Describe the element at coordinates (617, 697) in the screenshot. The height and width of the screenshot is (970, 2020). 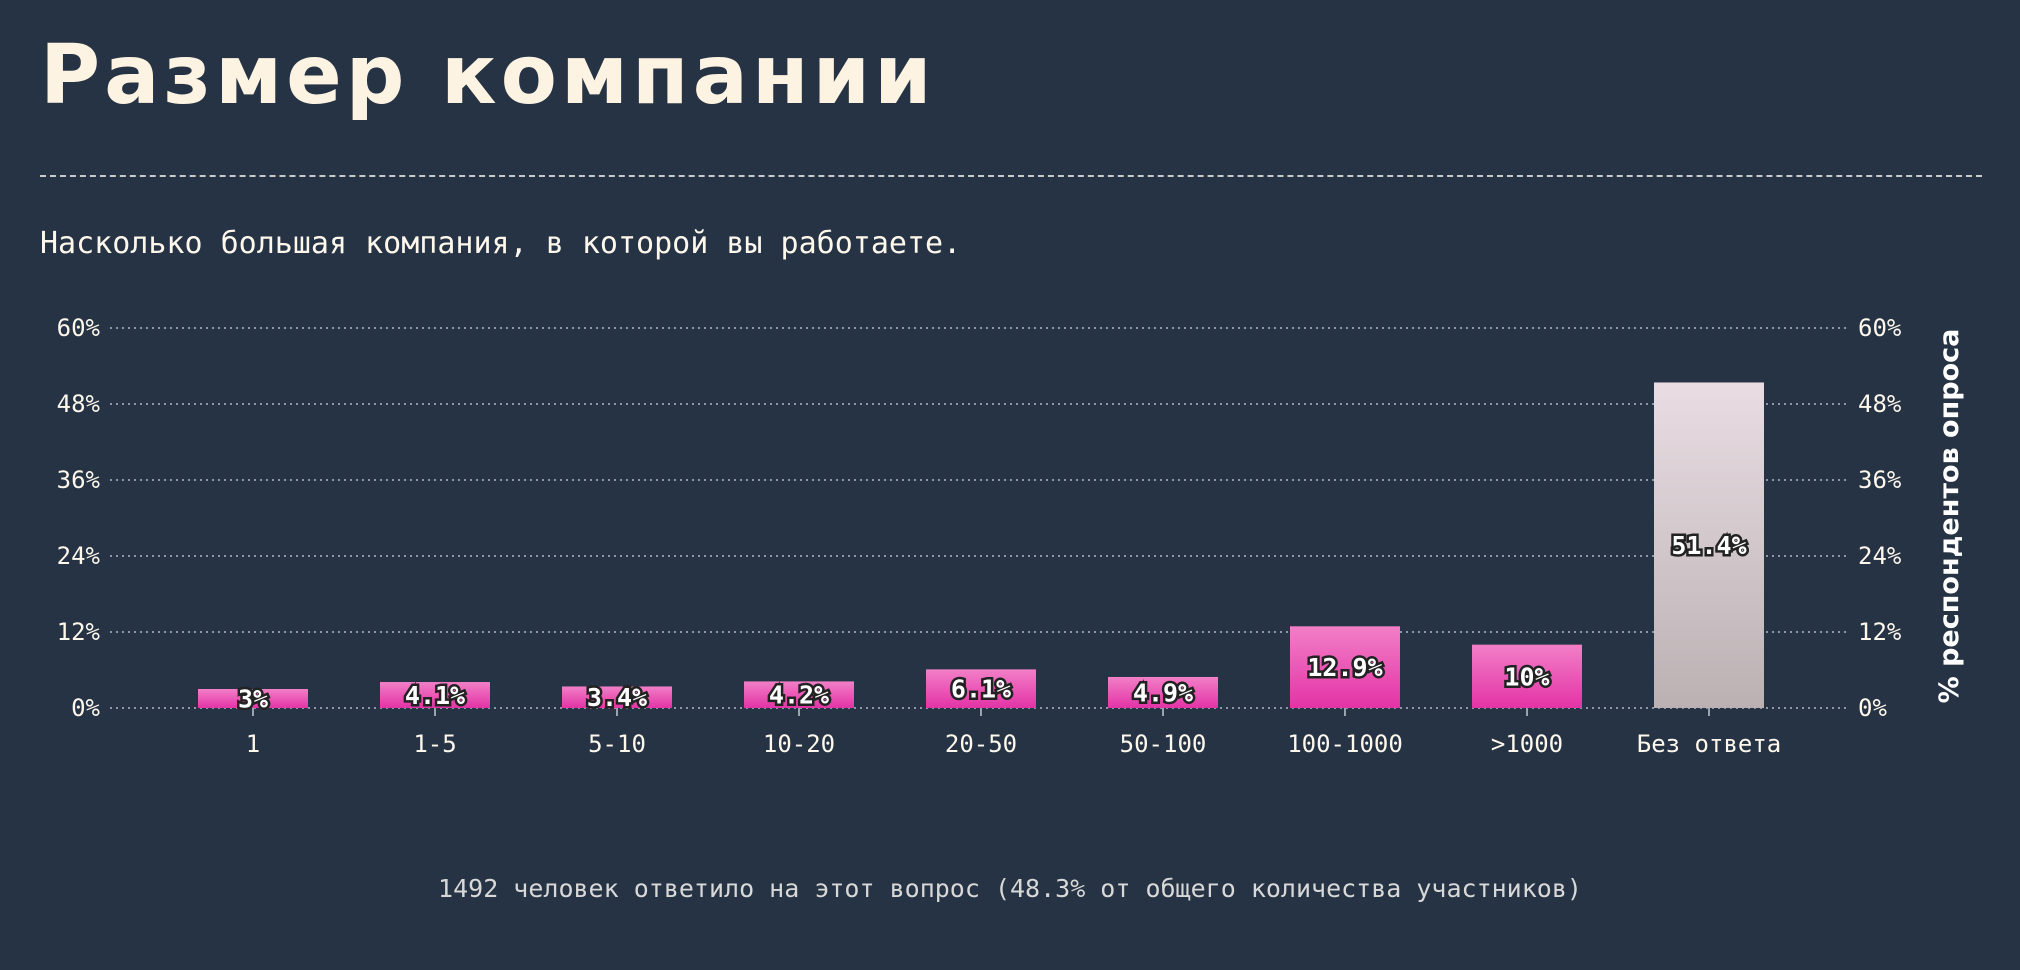
I see `data-label: 3.4%` at that location.